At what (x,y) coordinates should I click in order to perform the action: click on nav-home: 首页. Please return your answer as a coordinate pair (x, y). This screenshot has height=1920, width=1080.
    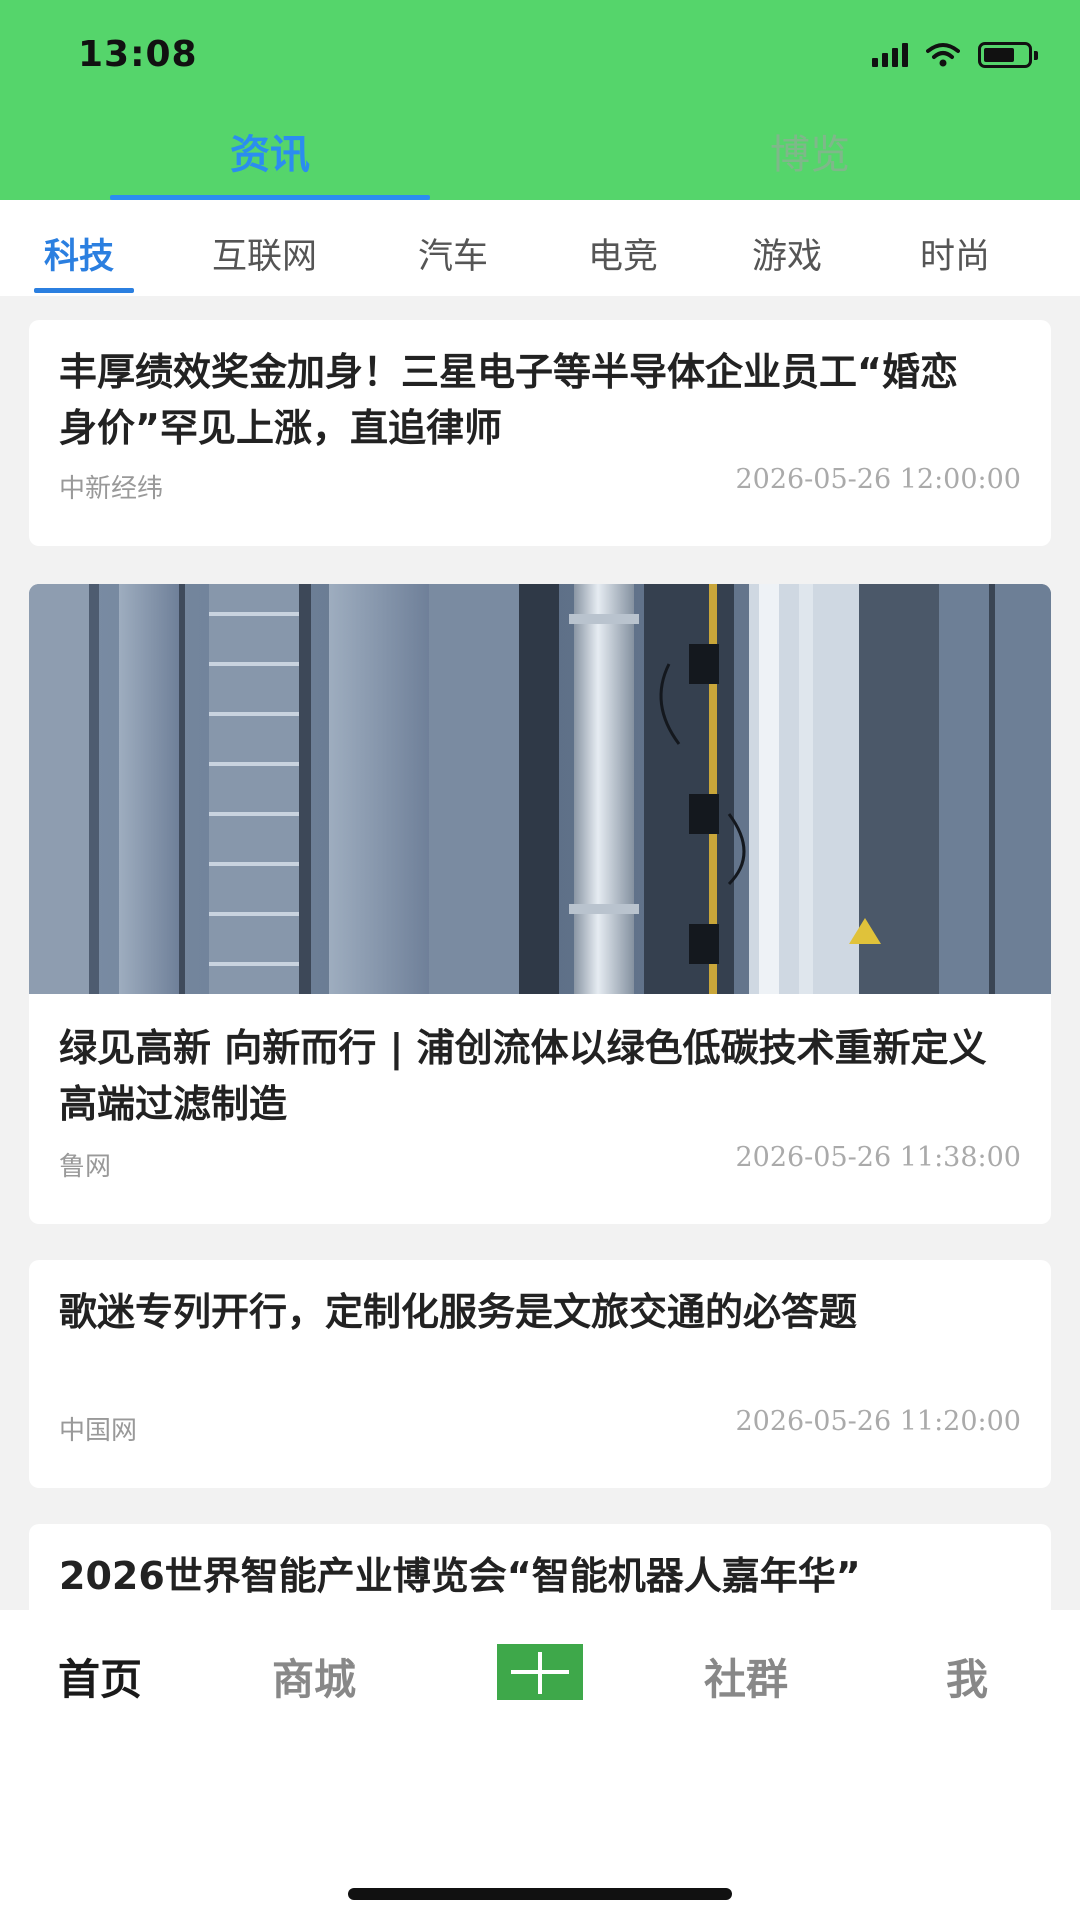
    Looking at the image, I should click on (100, 1676).